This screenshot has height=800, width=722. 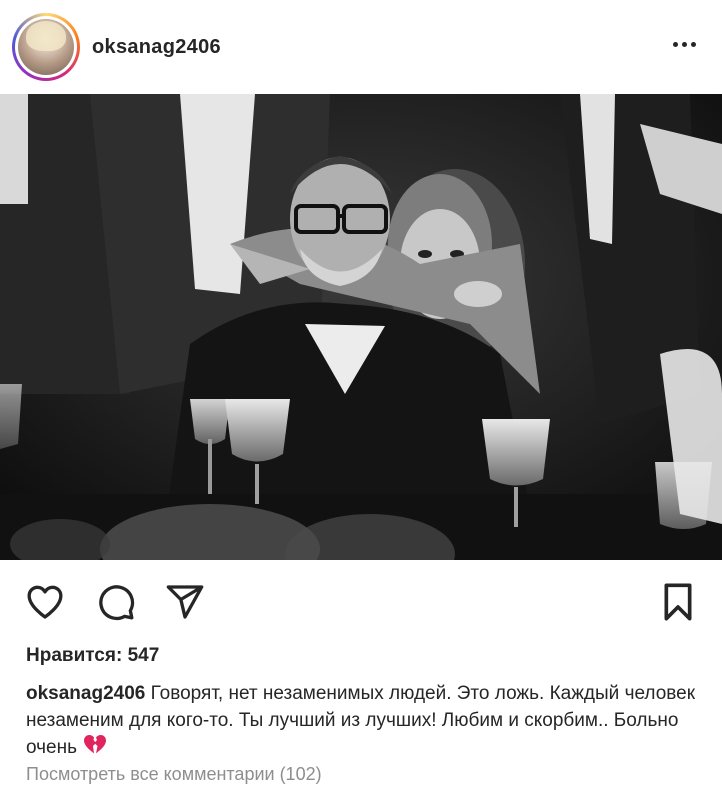 What do you see at coordinates (92, 656) in the screenshot?
I see `likes-count: Нравится: 547` at bounding box center [92, 656].